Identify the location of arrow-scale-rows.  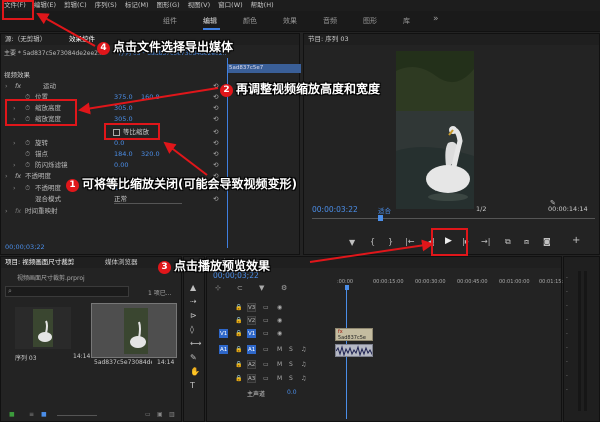
(148, 101).